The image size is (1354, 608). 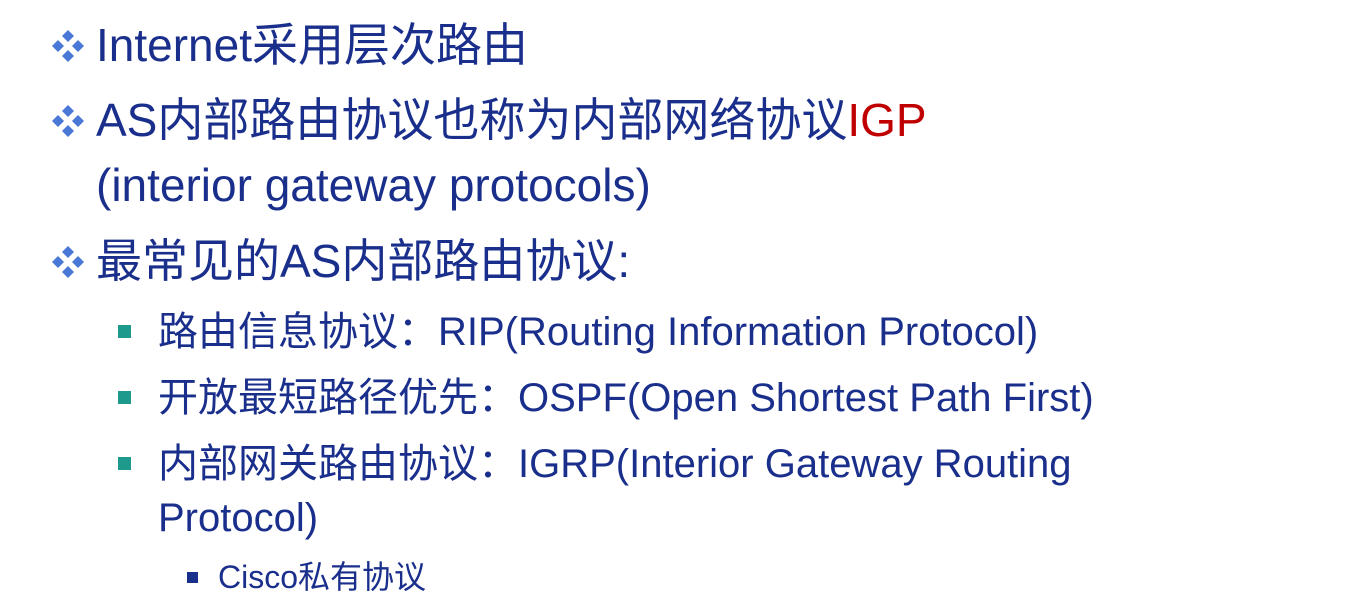 What do you see at coordinates (626, 398) in the screenshot?
I see `subitem-ospf: 开放最短路径优先：OSPF(Open Shortest Path First)` at bounding box center [626, 398].